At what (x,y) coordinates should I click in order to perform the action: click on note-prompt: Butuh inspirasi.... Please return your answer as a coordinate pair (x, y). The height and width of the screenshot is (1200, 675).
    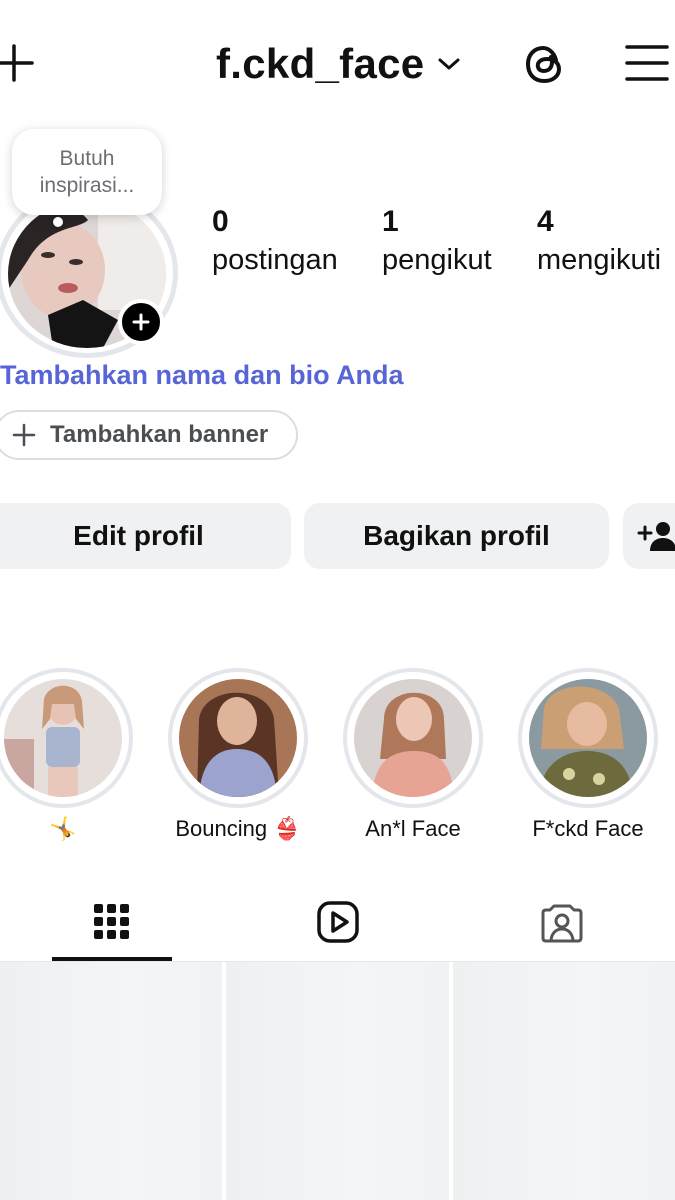
    Looking at the image, I should click on (87, 172).